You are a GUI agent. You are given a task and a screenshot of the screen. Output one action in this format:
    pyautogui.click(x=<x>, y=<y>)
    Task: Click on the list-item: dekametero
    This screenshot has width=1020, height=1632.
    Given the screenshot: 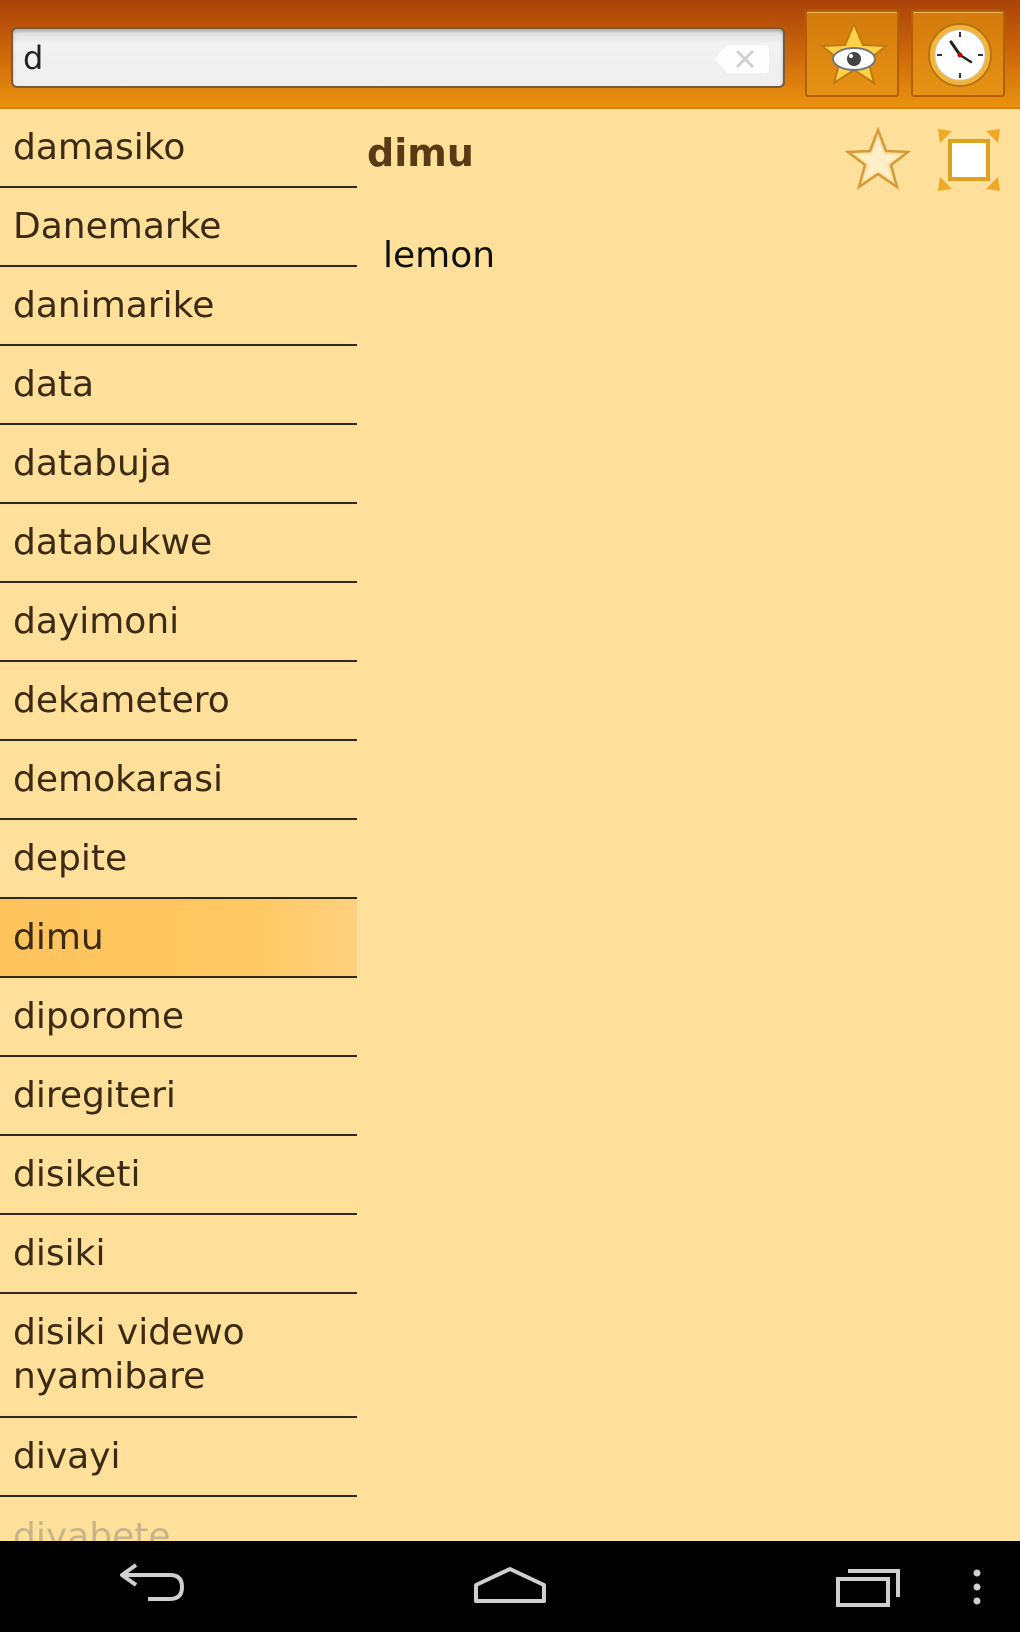 What is the action you would take?
    pyautogui.click(x=178, y=701)
    